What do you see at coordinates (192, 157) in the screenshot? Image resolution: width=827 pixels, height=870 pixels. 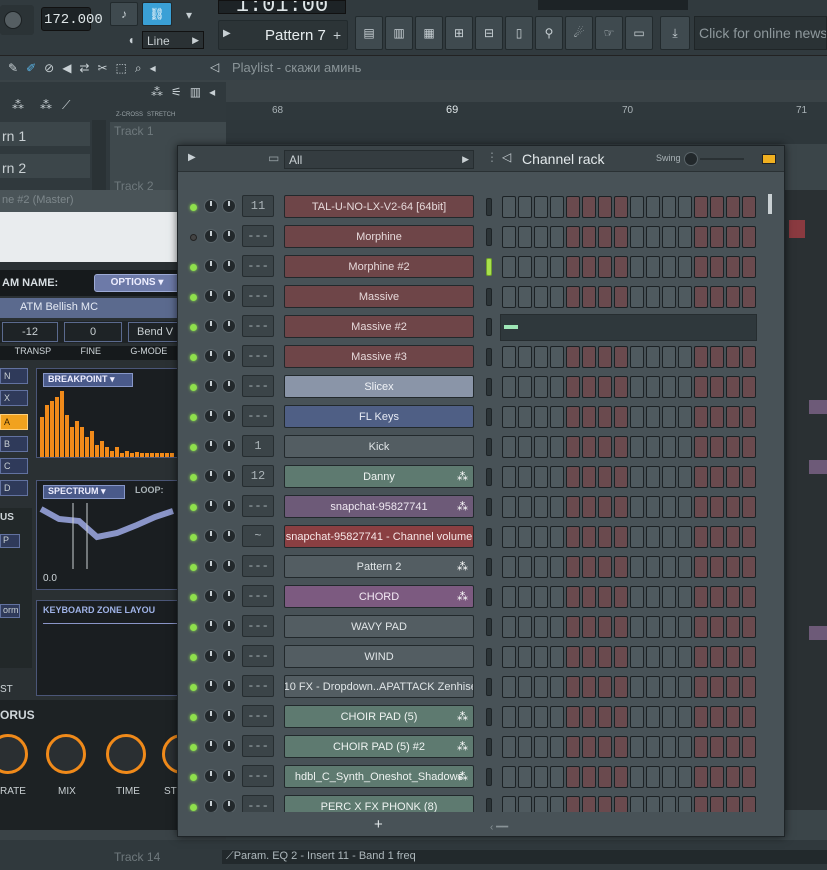 I see `rack-menu-arrow-icon: ▶` at bounding box center [192, 157].